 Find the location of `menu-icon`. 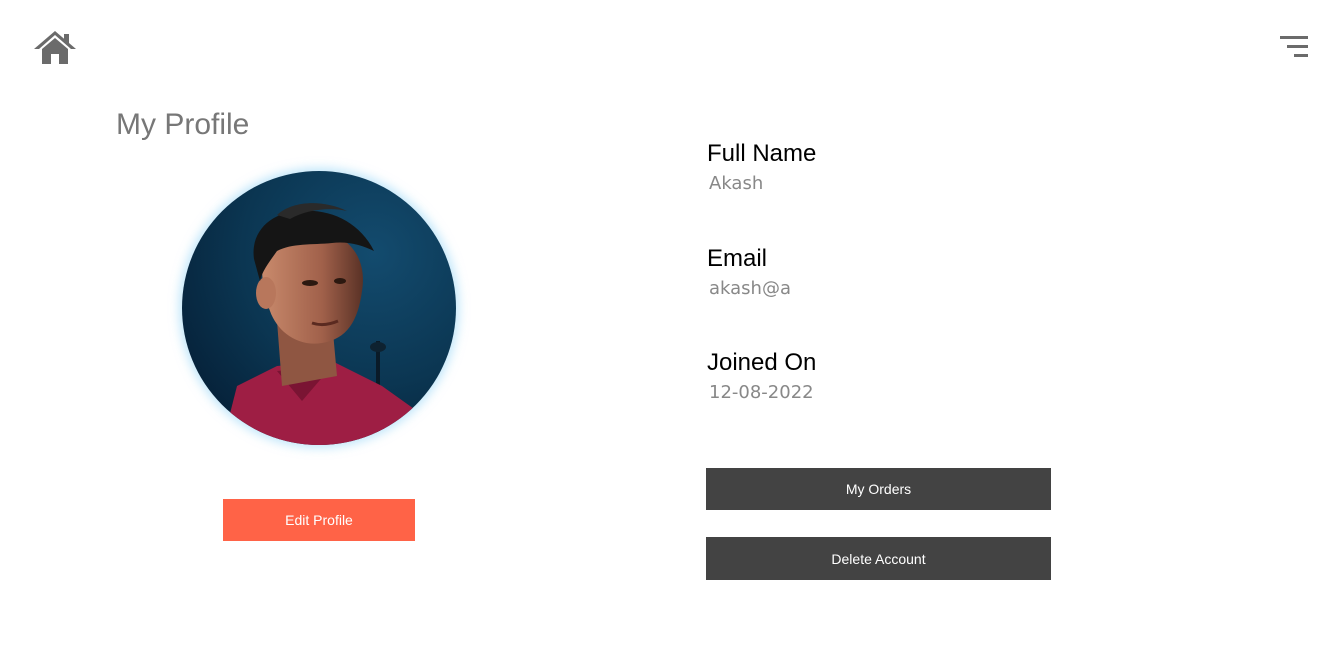

menu-icon is located at coordinates (1295, 48).